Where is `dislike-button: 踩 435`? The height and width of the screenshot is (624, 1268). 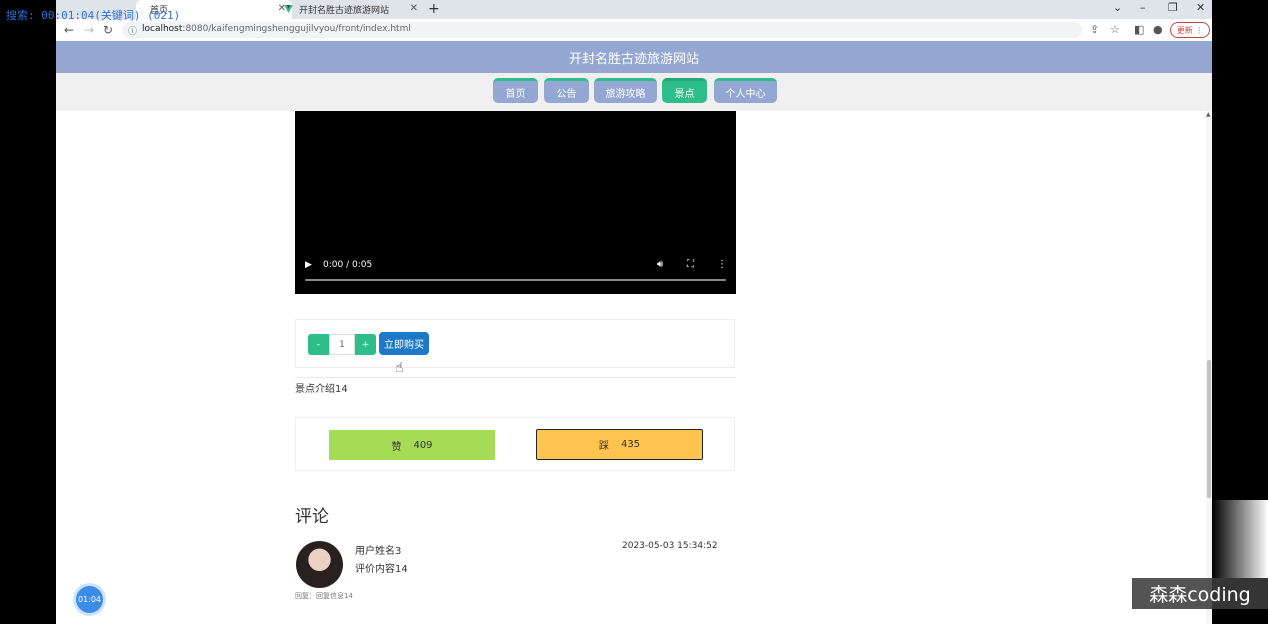
dislike-button: 踩 435 is located at coordinates (619, 444).